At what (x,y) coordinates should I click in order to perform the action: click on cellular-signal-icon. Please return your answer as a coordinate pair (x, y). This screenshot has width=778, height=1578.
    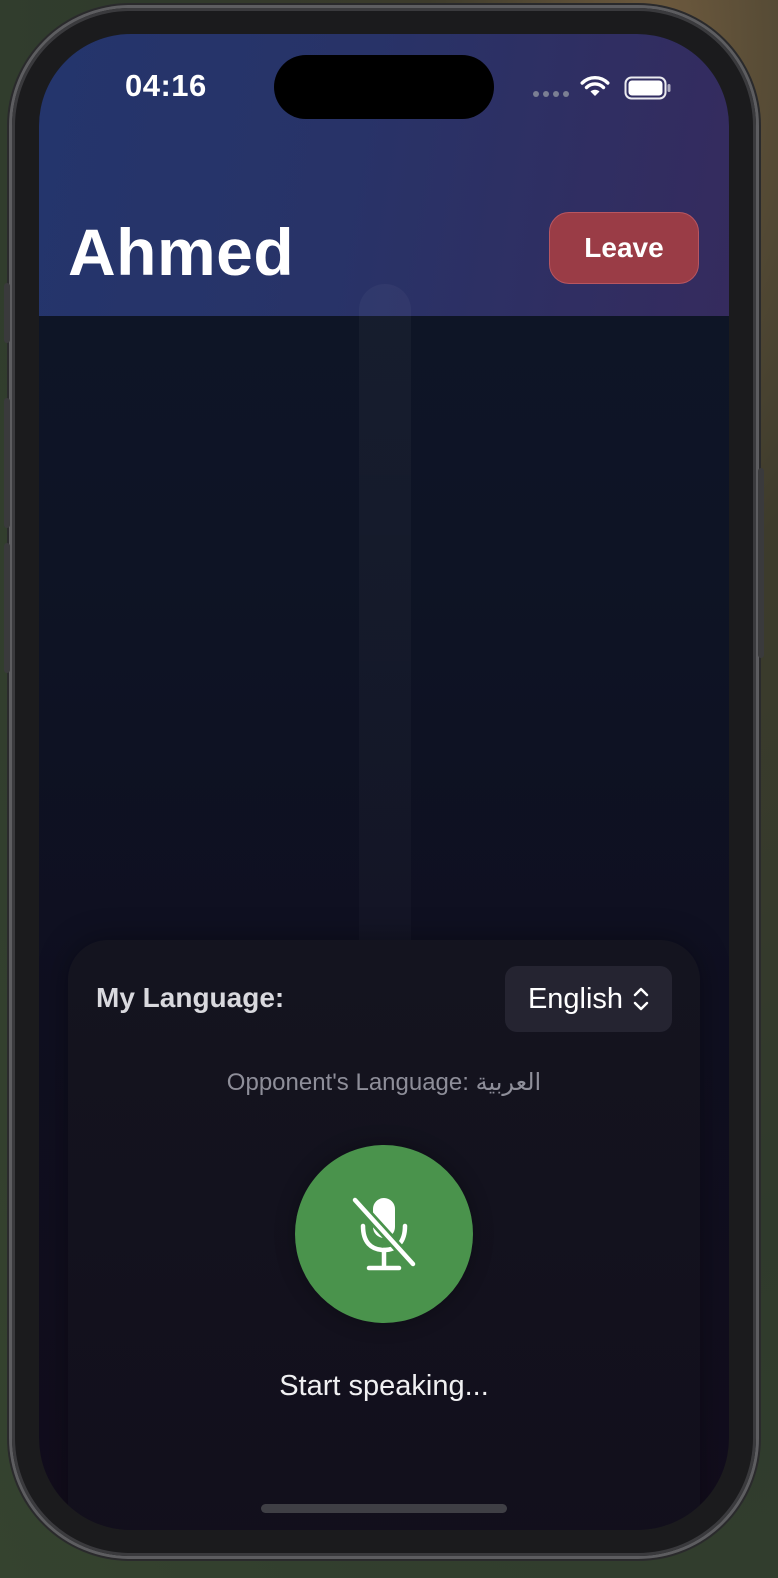
    Looking at the image, I should click on (551, 94).